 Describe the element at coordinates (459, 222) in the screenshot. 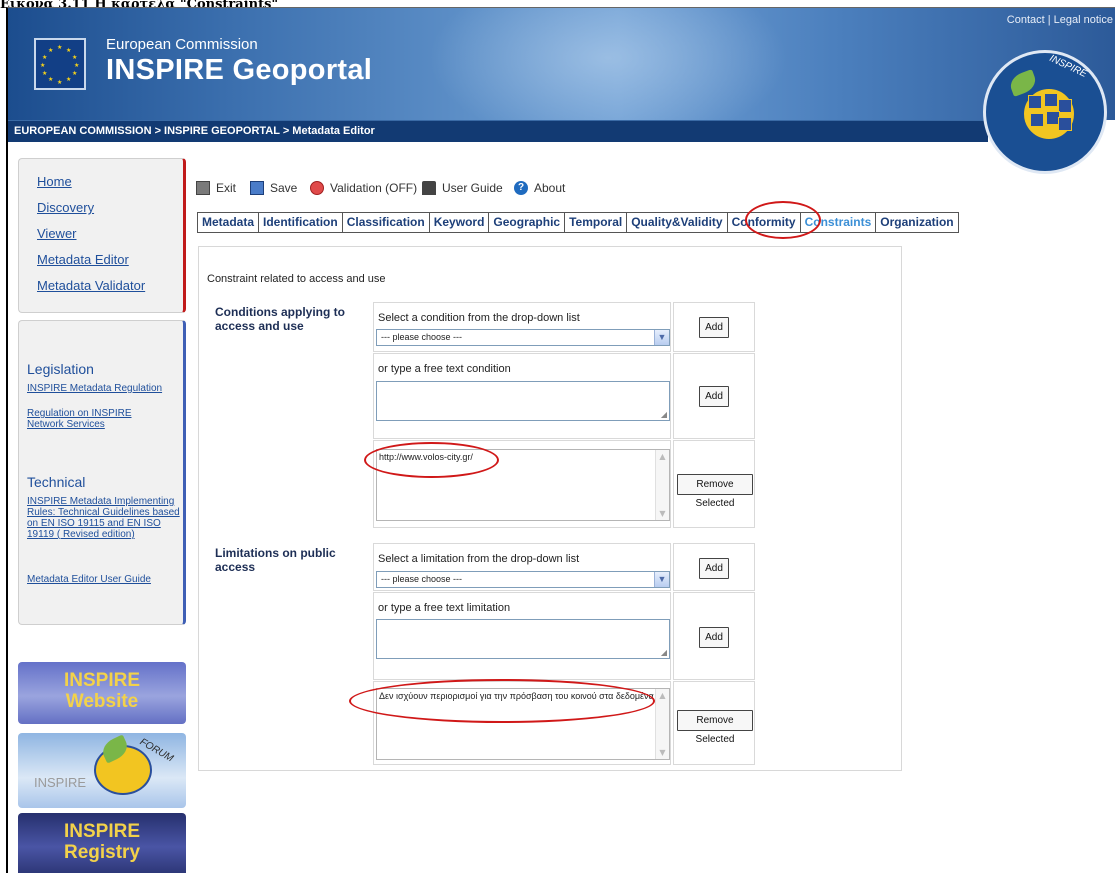

I see `tab-keyword: Keyword` at that location.